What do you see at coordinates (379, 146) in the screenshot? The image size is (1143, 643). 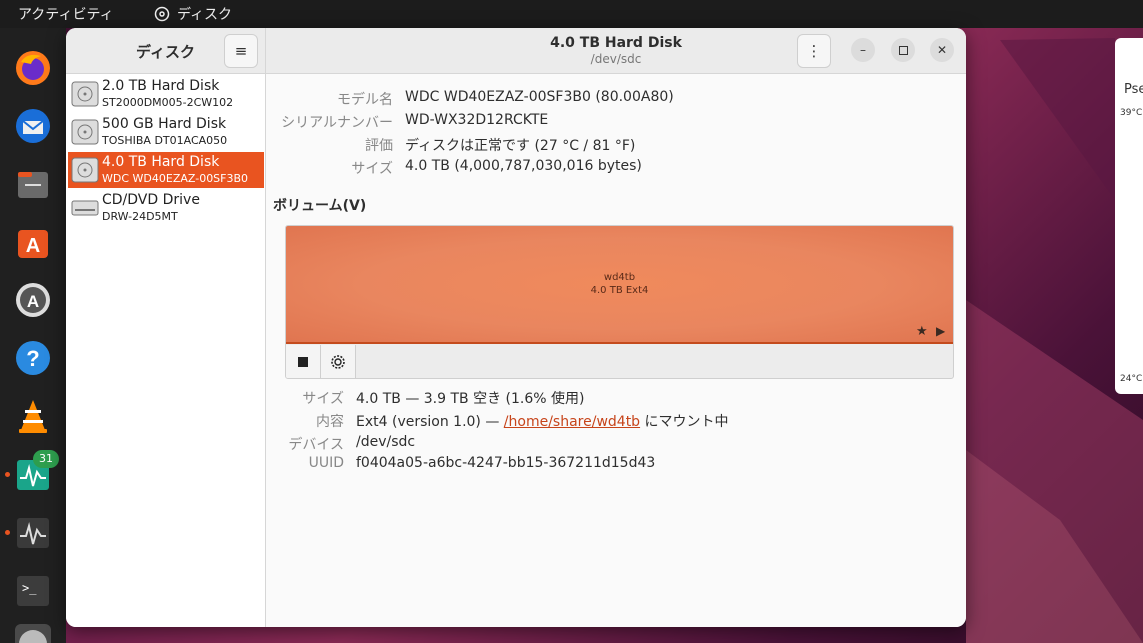 I see `assessment-label: 評価` at bounding box center [379, 146].